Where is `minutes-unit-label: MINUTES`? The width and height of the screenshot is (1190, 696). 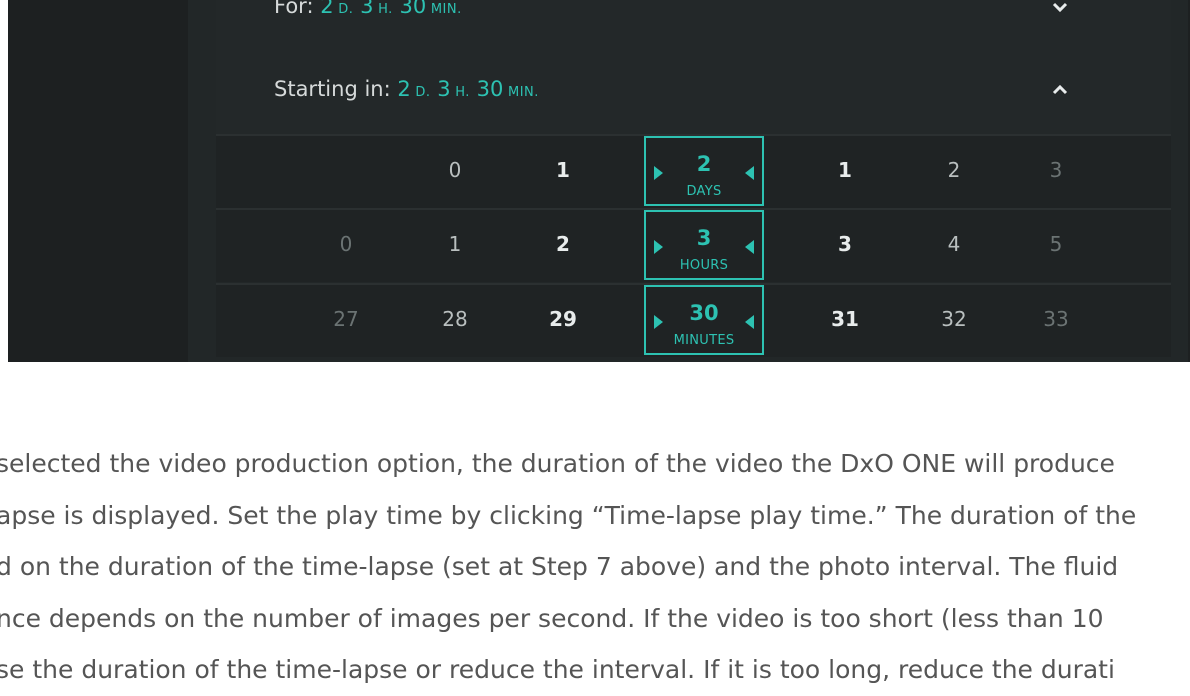
minutes-unit-label: MINUTES is located at coordinates (704, 340).